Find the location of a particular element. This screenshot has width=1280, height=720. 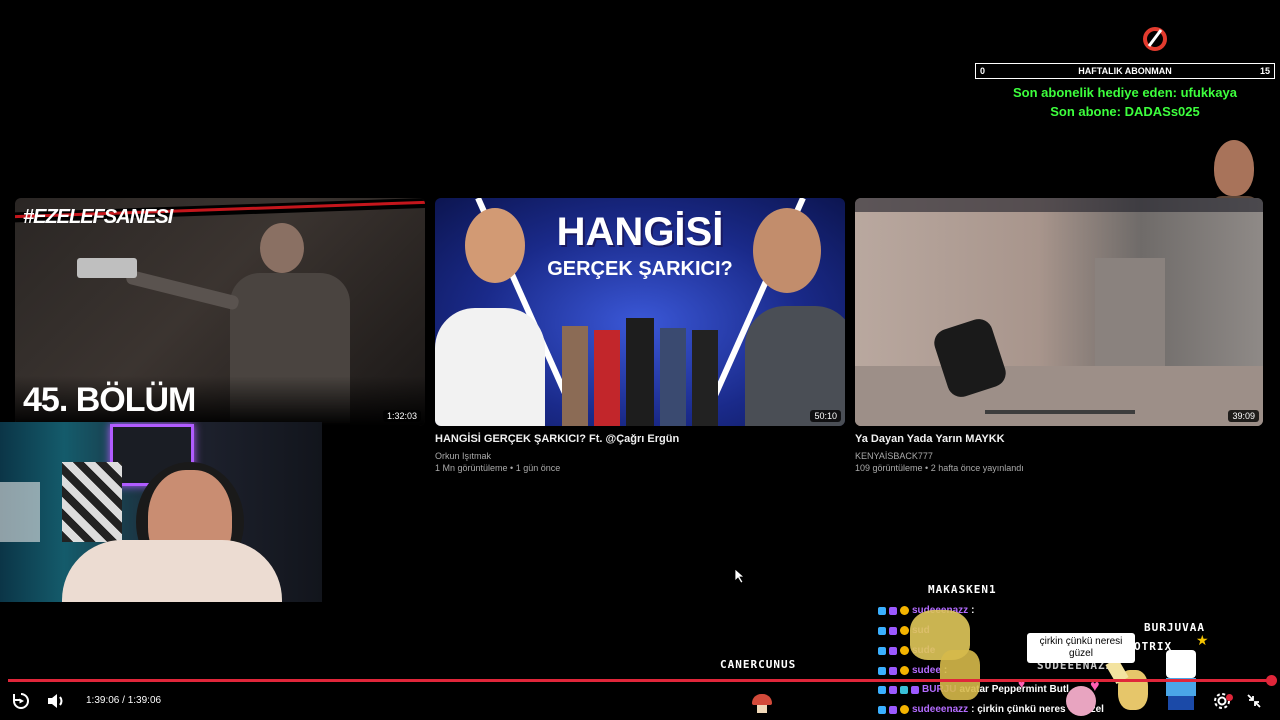

checkered-bag is located at coordinates (92, 502).